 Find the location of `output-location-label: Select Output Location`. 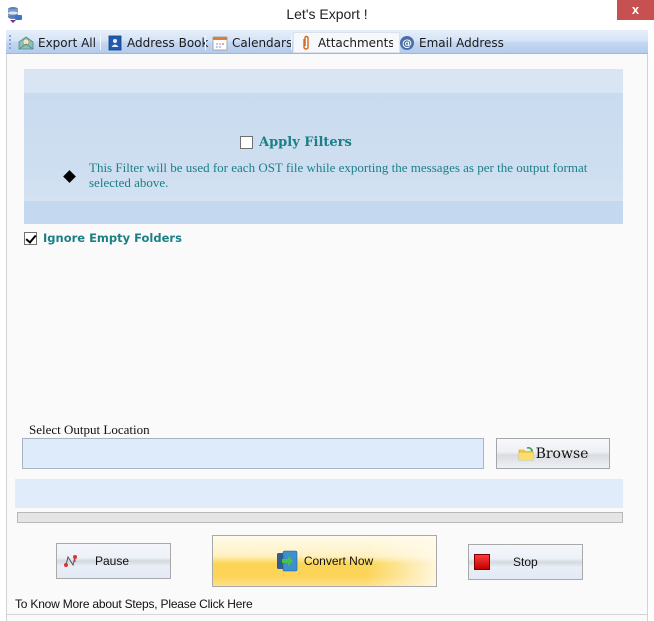

output-location-label: Select Output Location is located at coordinates (89, 429).